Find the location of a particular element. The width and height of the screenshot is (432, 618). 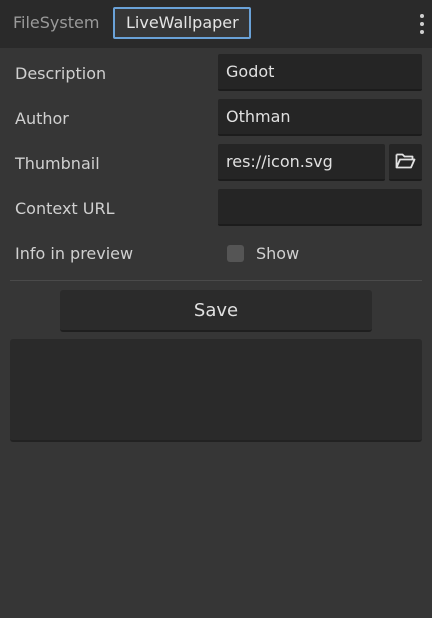

show-checkbox-label: Show is located at coordinates (277, 254).